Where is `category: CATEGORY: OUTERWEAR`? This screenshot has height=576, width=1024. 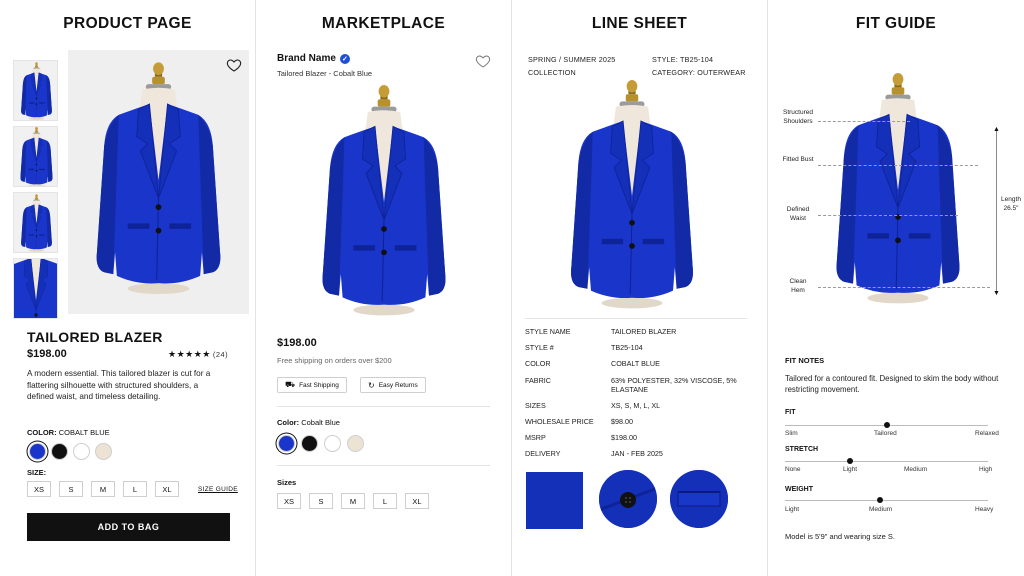
category: CATEGORY: OUTERWEAR is located at coordinates (699, 72).